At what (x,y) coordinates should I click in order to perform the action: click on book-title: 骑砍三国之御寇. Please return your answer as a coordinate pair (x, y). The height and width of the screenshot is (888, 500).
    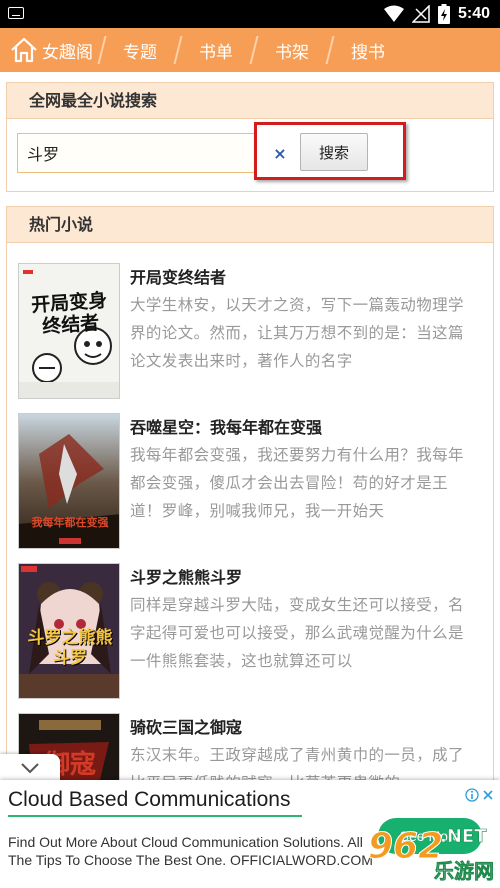
    Looking at the image, I should click on (186, 726).